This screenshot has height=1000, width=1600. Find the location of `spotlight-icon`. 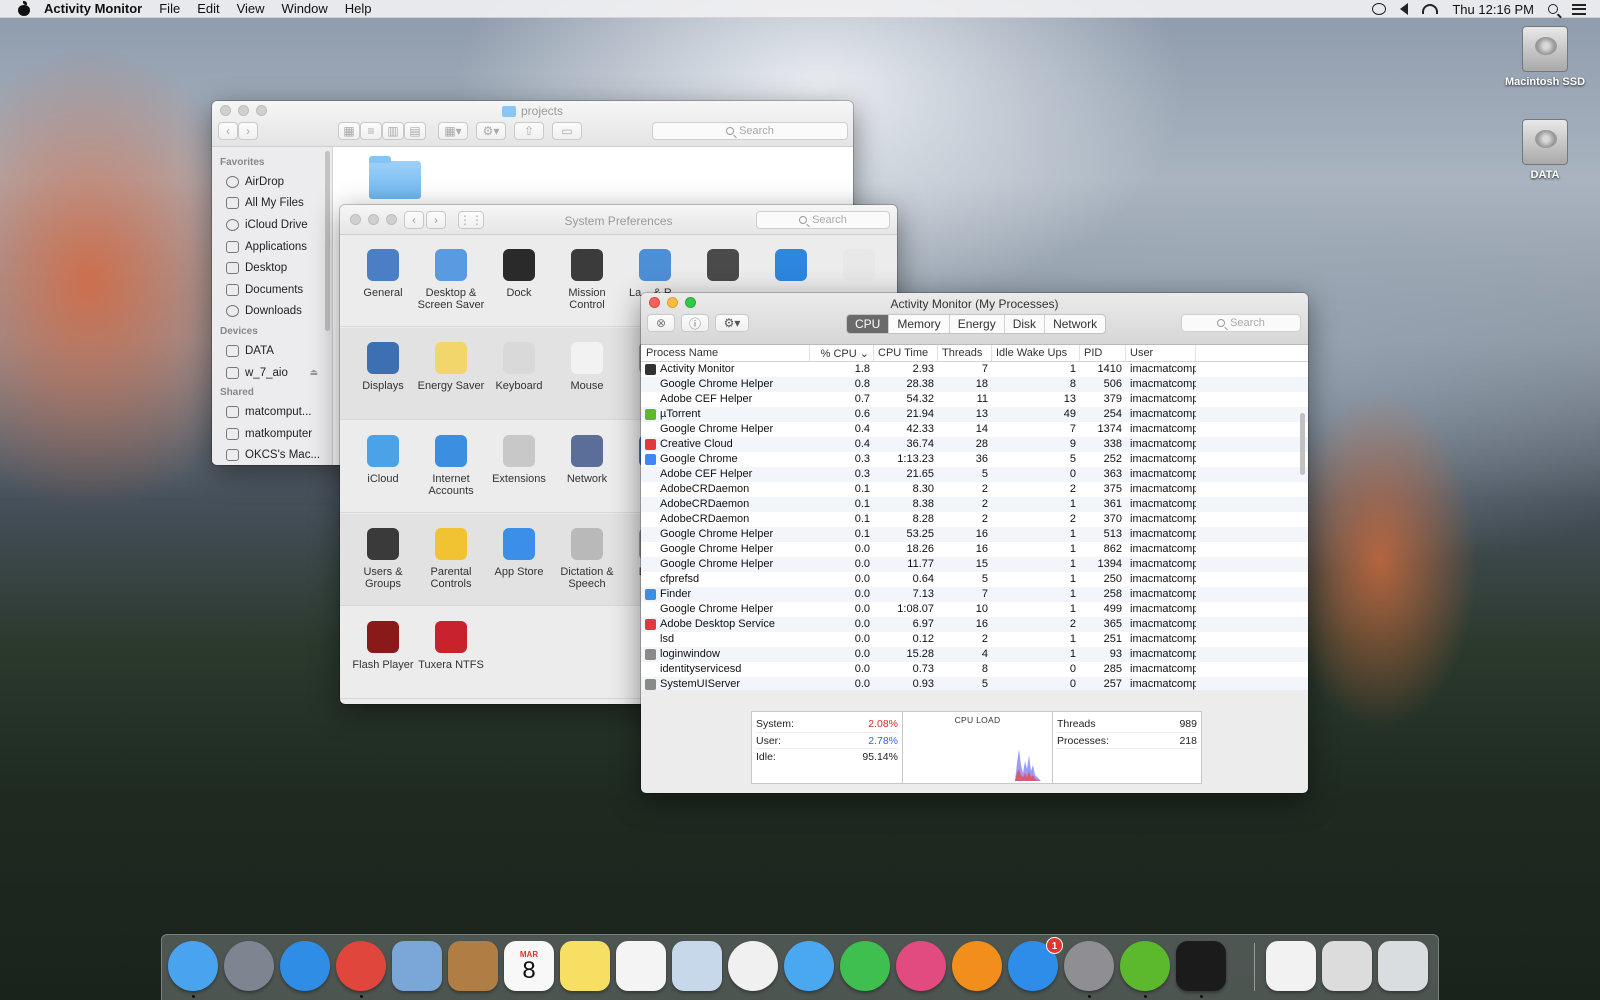

spotlight-icon is located at coordinates (1553, 9).